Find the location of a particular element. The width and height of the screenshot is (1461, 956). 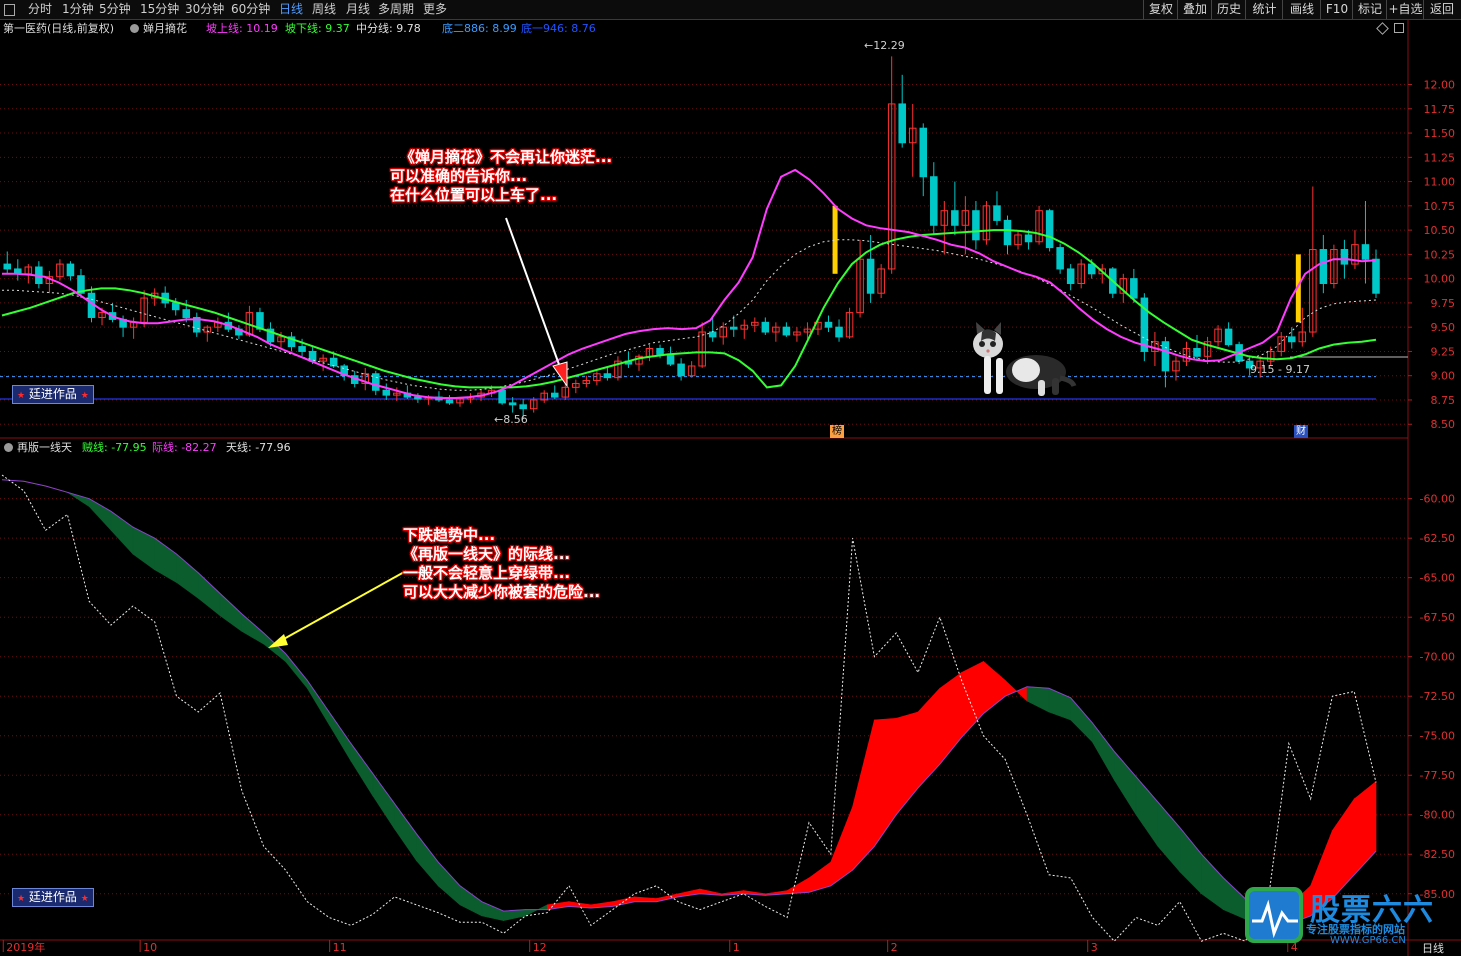

indicator-tick-label: -80.00 is located at coordinates (1437, 815).